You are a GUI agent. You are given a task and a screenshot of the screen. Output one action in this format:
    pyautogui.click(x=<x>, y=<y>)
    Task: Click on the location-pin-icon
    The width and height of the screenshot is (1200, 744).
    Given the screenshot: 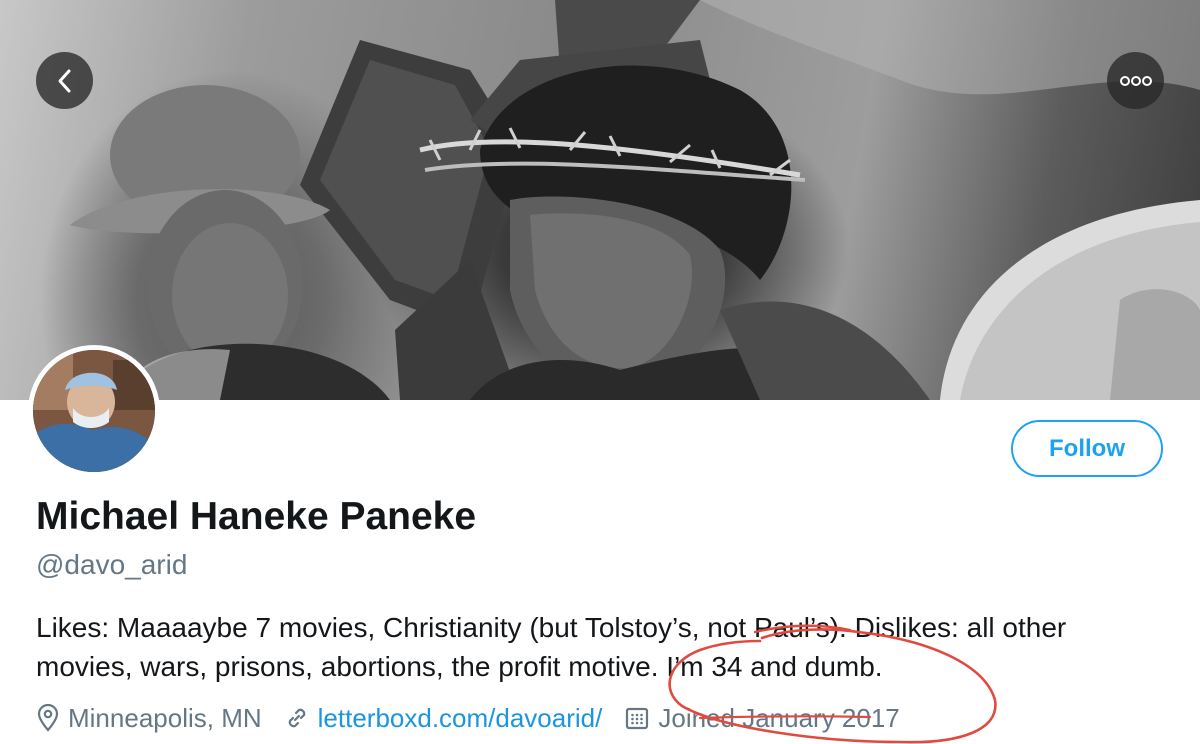 What is the action you would take?
    pyautogui.click(x=48, y=718)
    